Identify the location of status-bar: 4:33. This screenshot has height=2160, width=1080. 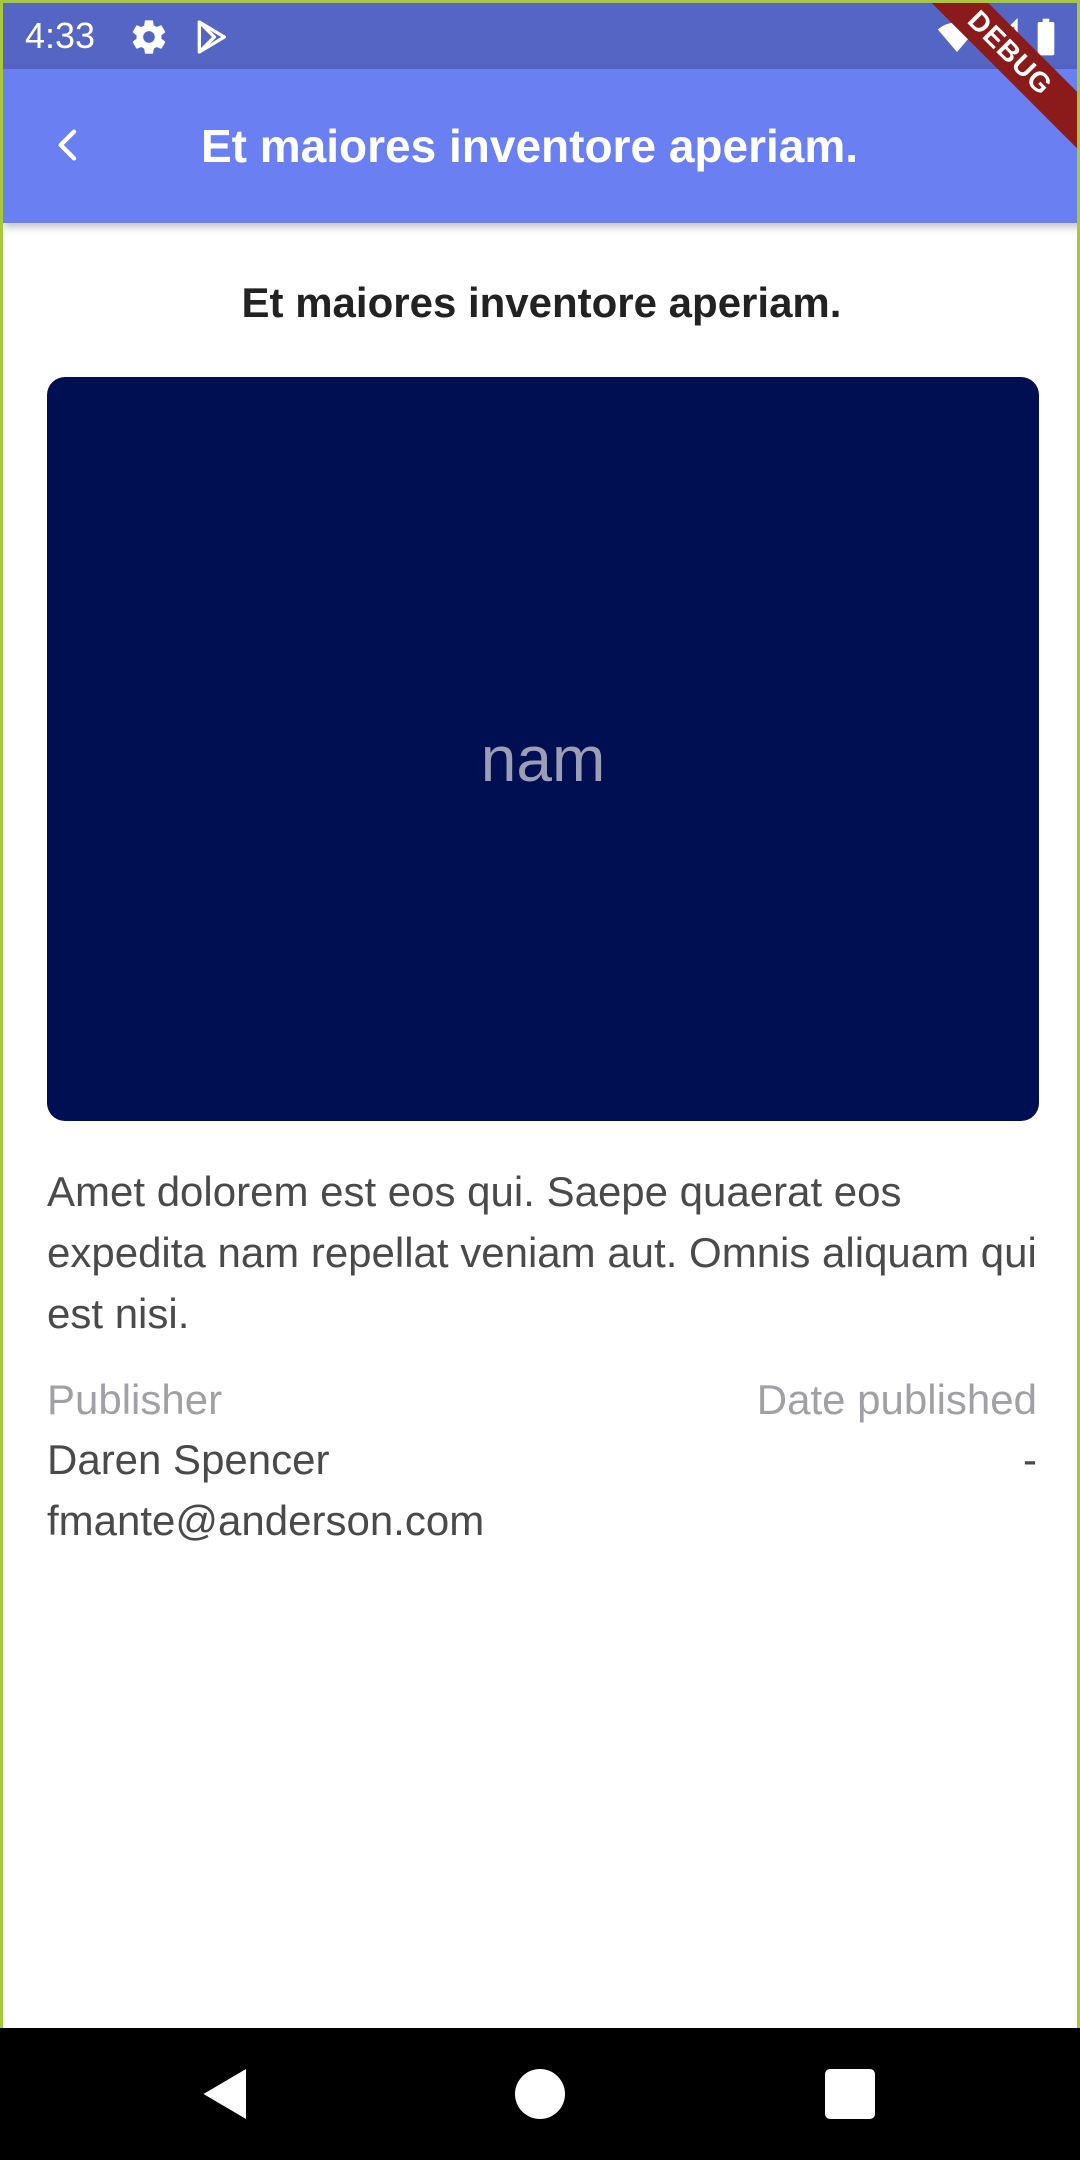
(540, 36).